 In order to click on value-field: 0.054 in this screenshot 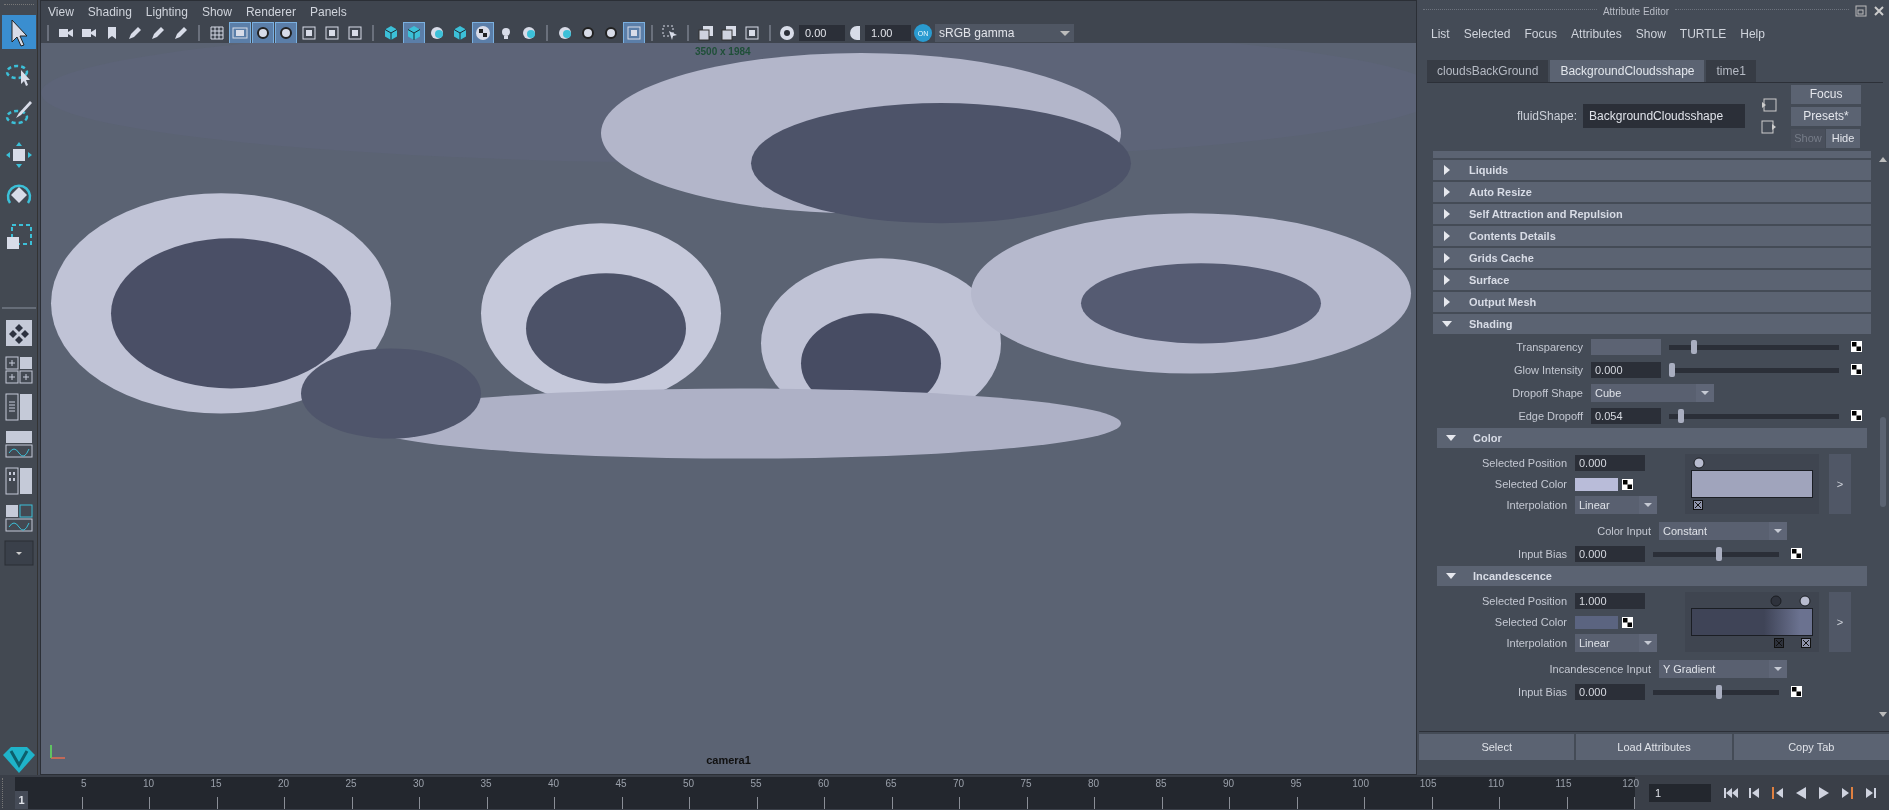, I will do `click(1626, 415)`.